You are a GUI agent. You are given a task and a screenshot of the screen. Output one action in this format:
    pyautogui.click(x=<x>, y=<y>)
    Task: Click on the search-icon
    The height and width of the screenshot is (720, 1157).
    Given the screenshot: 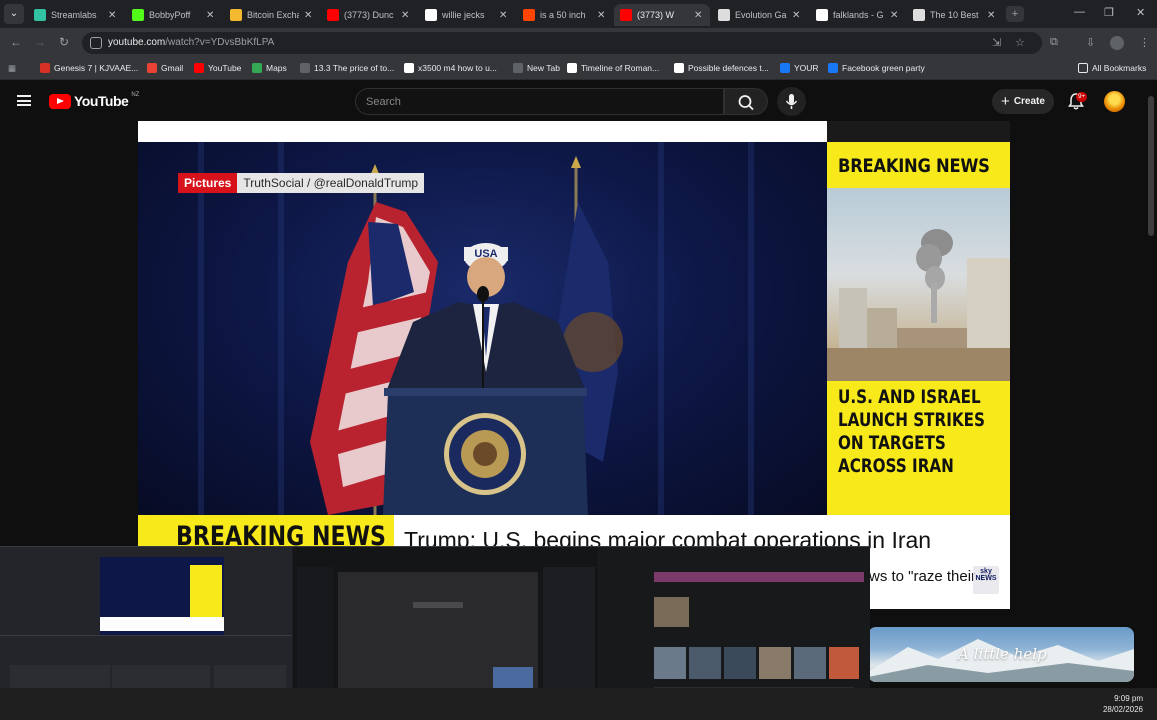 What is the action you would take?
    pyautogui.click(x=746, y=103)
    